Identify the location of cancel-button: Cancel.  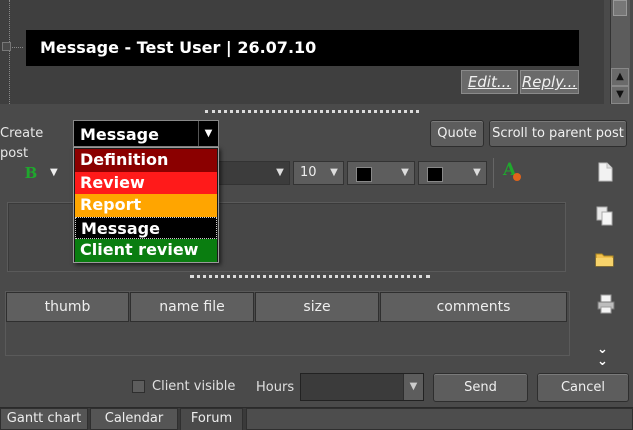
(583, 387).